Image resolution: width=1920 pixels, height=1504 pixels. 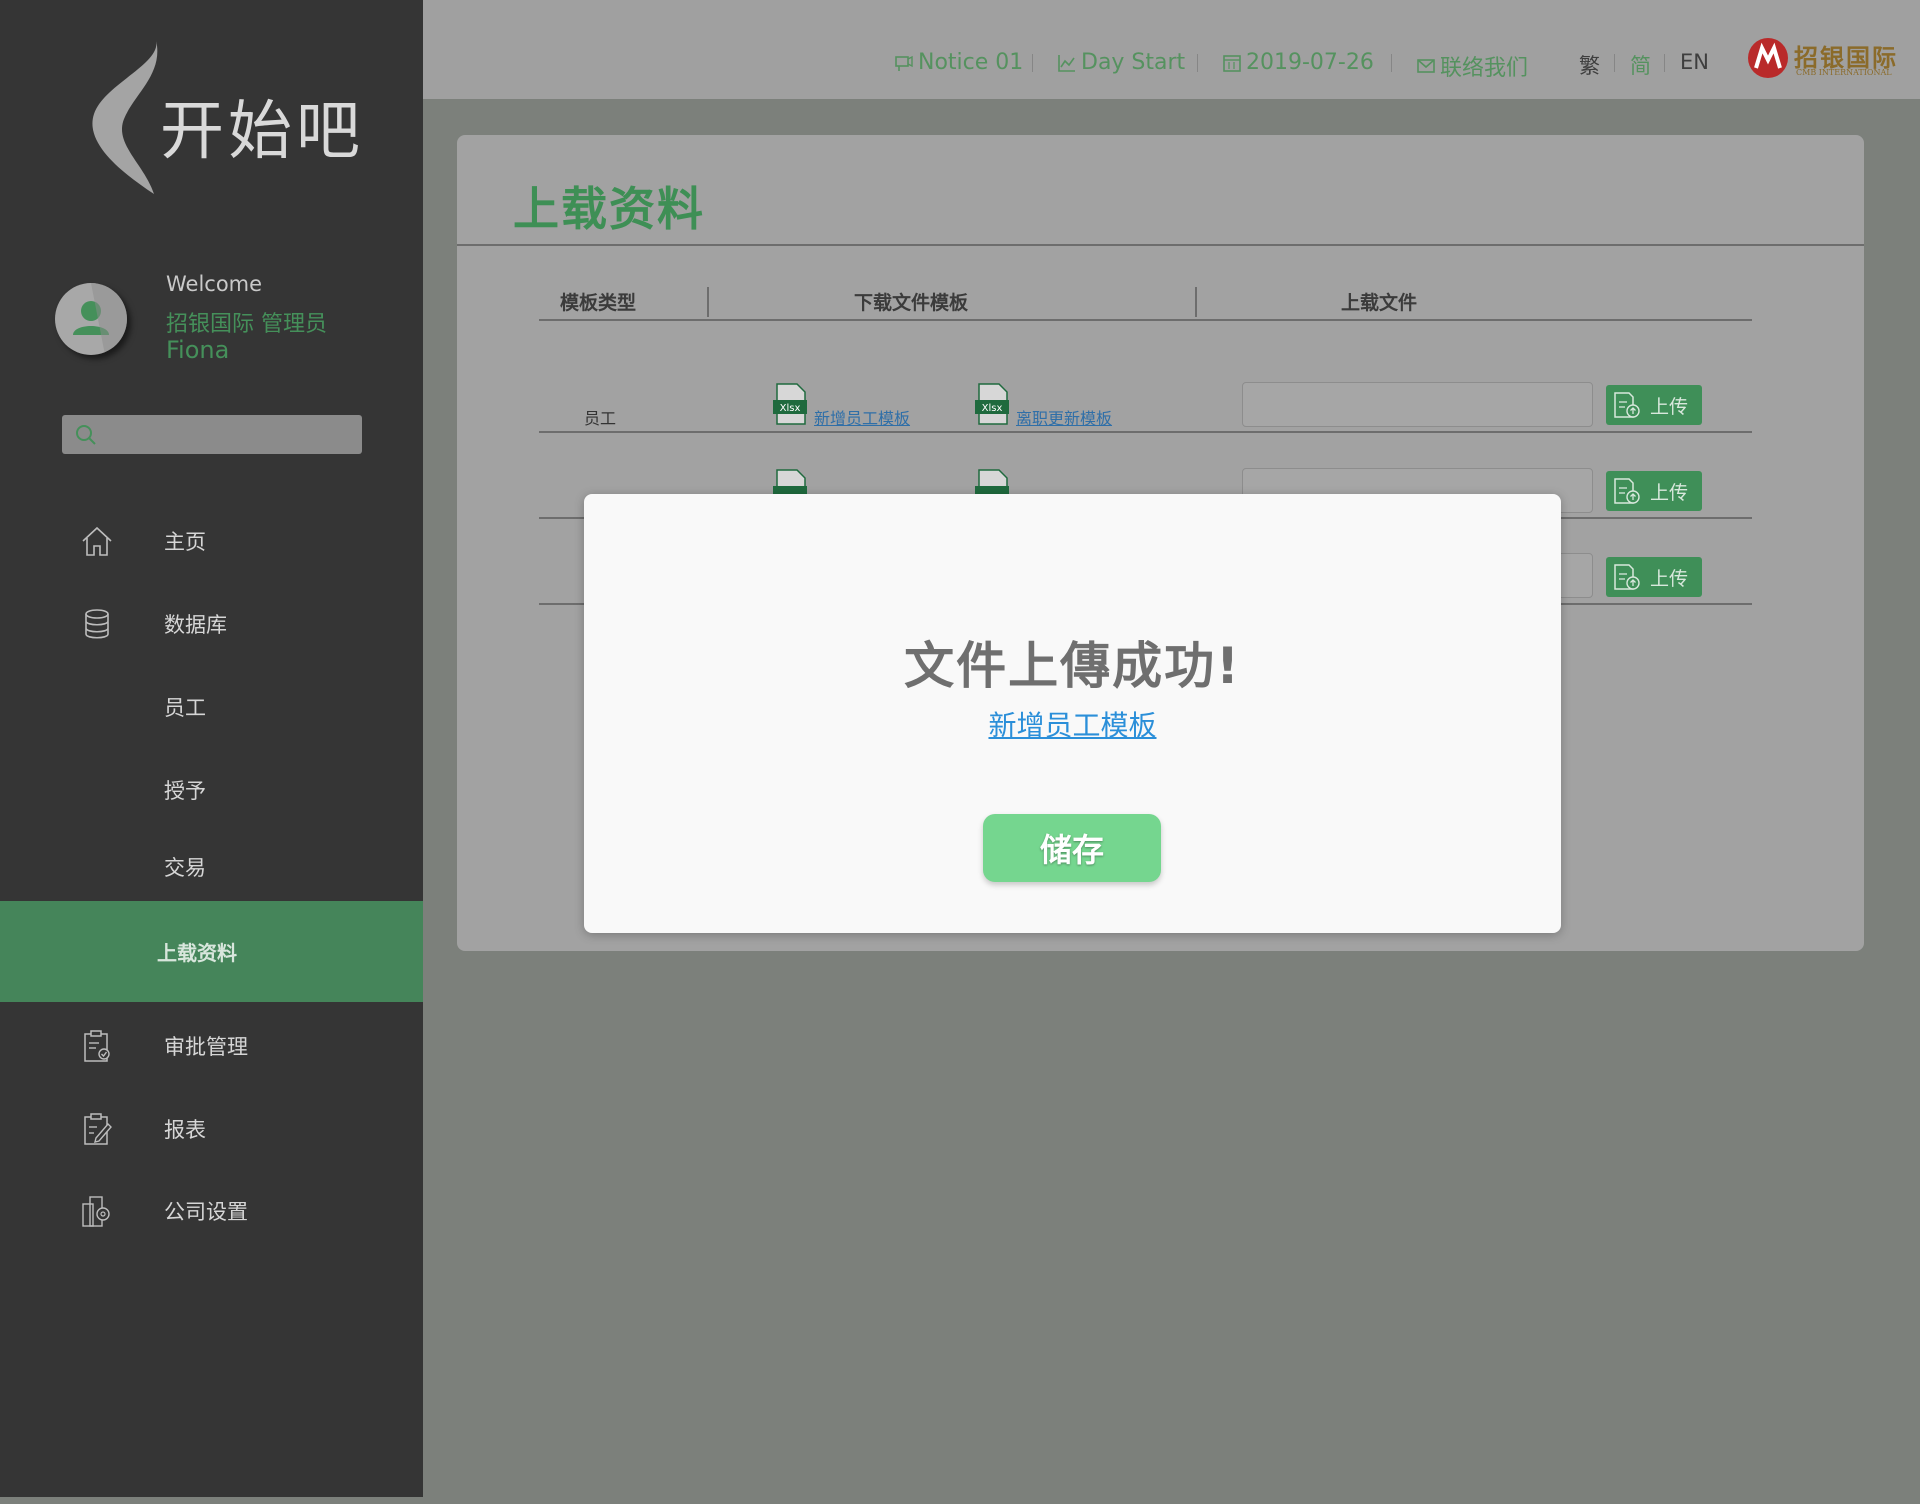 What do you see at coordinates (206, 1047) in the screenshot?
I see `sidebar-item-label: 审批管理` at bounding box center [206, 1047].